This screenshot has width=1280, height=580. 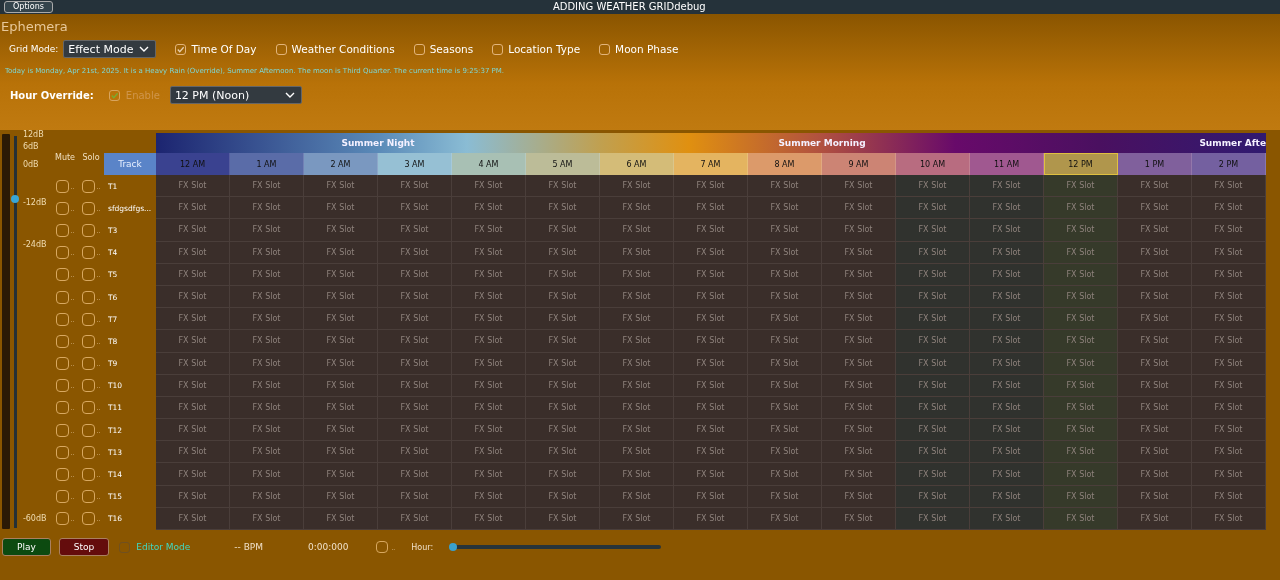 I want to click on hour-header: 4 AM, so click(x=489, y=164).